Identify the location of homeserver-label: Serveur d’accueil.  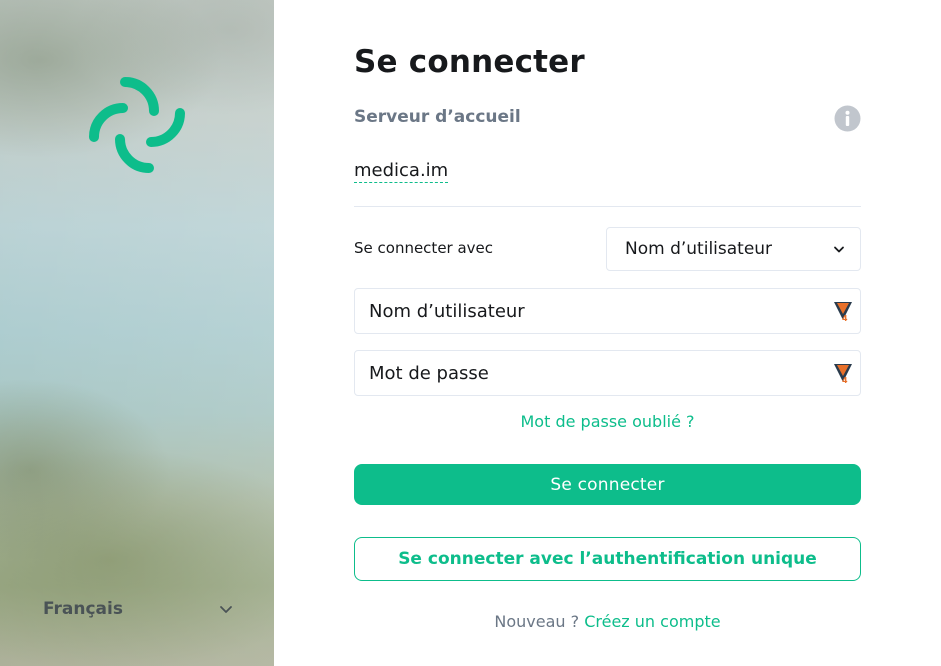
(437, 117).